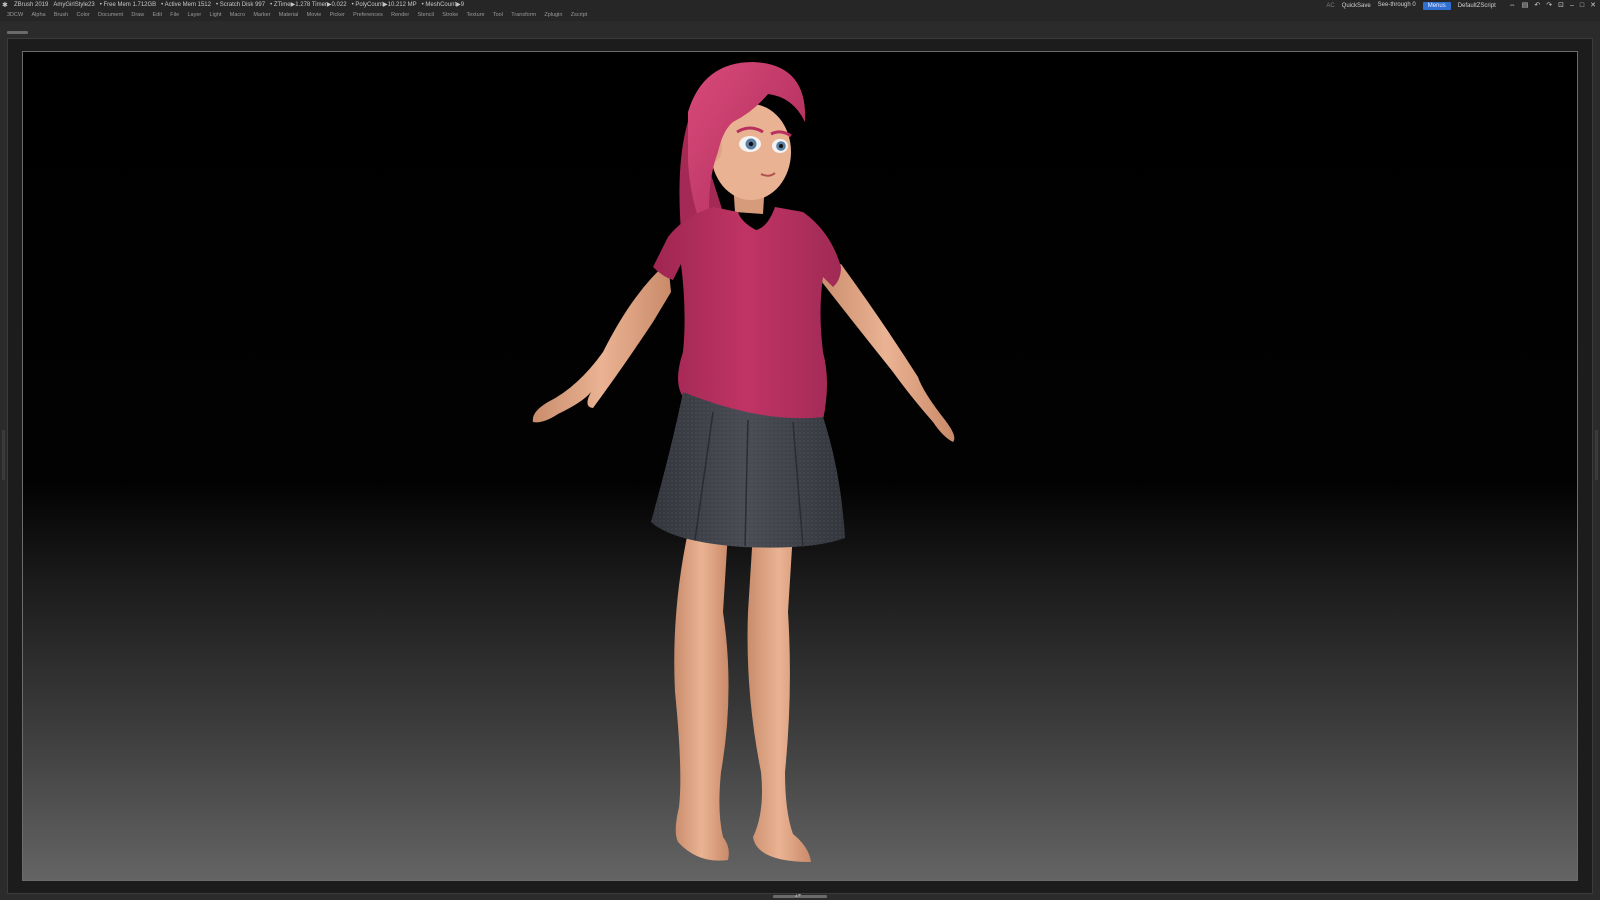 Image resolution: width=1600 pixels, height=900 pixels. Describe the element at coordinates (1593, 6) in the screenshot. I see `close-icon: ✕` at that location.